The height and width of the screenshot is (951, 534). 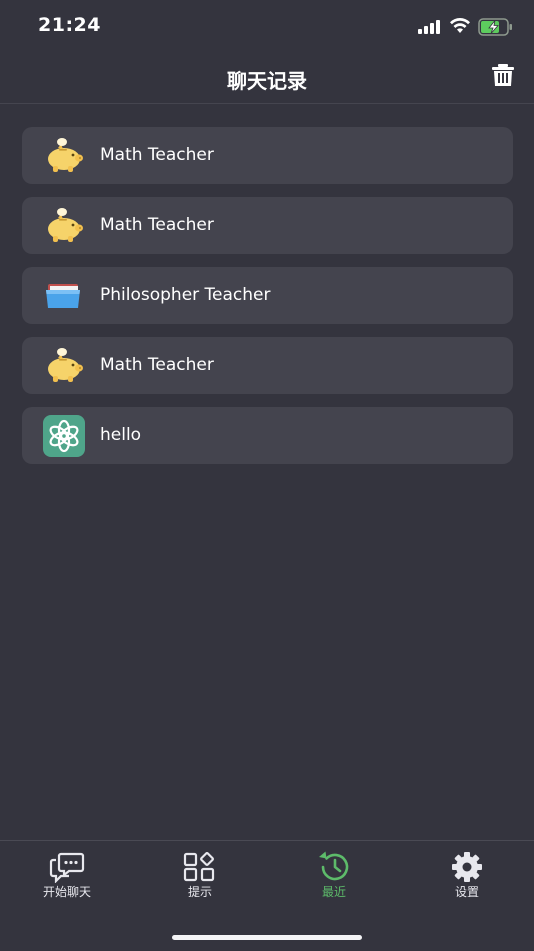 What do you see at coordinates (267, 435) in the screenshot?
I see `chat-list-item: hello` at bounding box center [267, 435].